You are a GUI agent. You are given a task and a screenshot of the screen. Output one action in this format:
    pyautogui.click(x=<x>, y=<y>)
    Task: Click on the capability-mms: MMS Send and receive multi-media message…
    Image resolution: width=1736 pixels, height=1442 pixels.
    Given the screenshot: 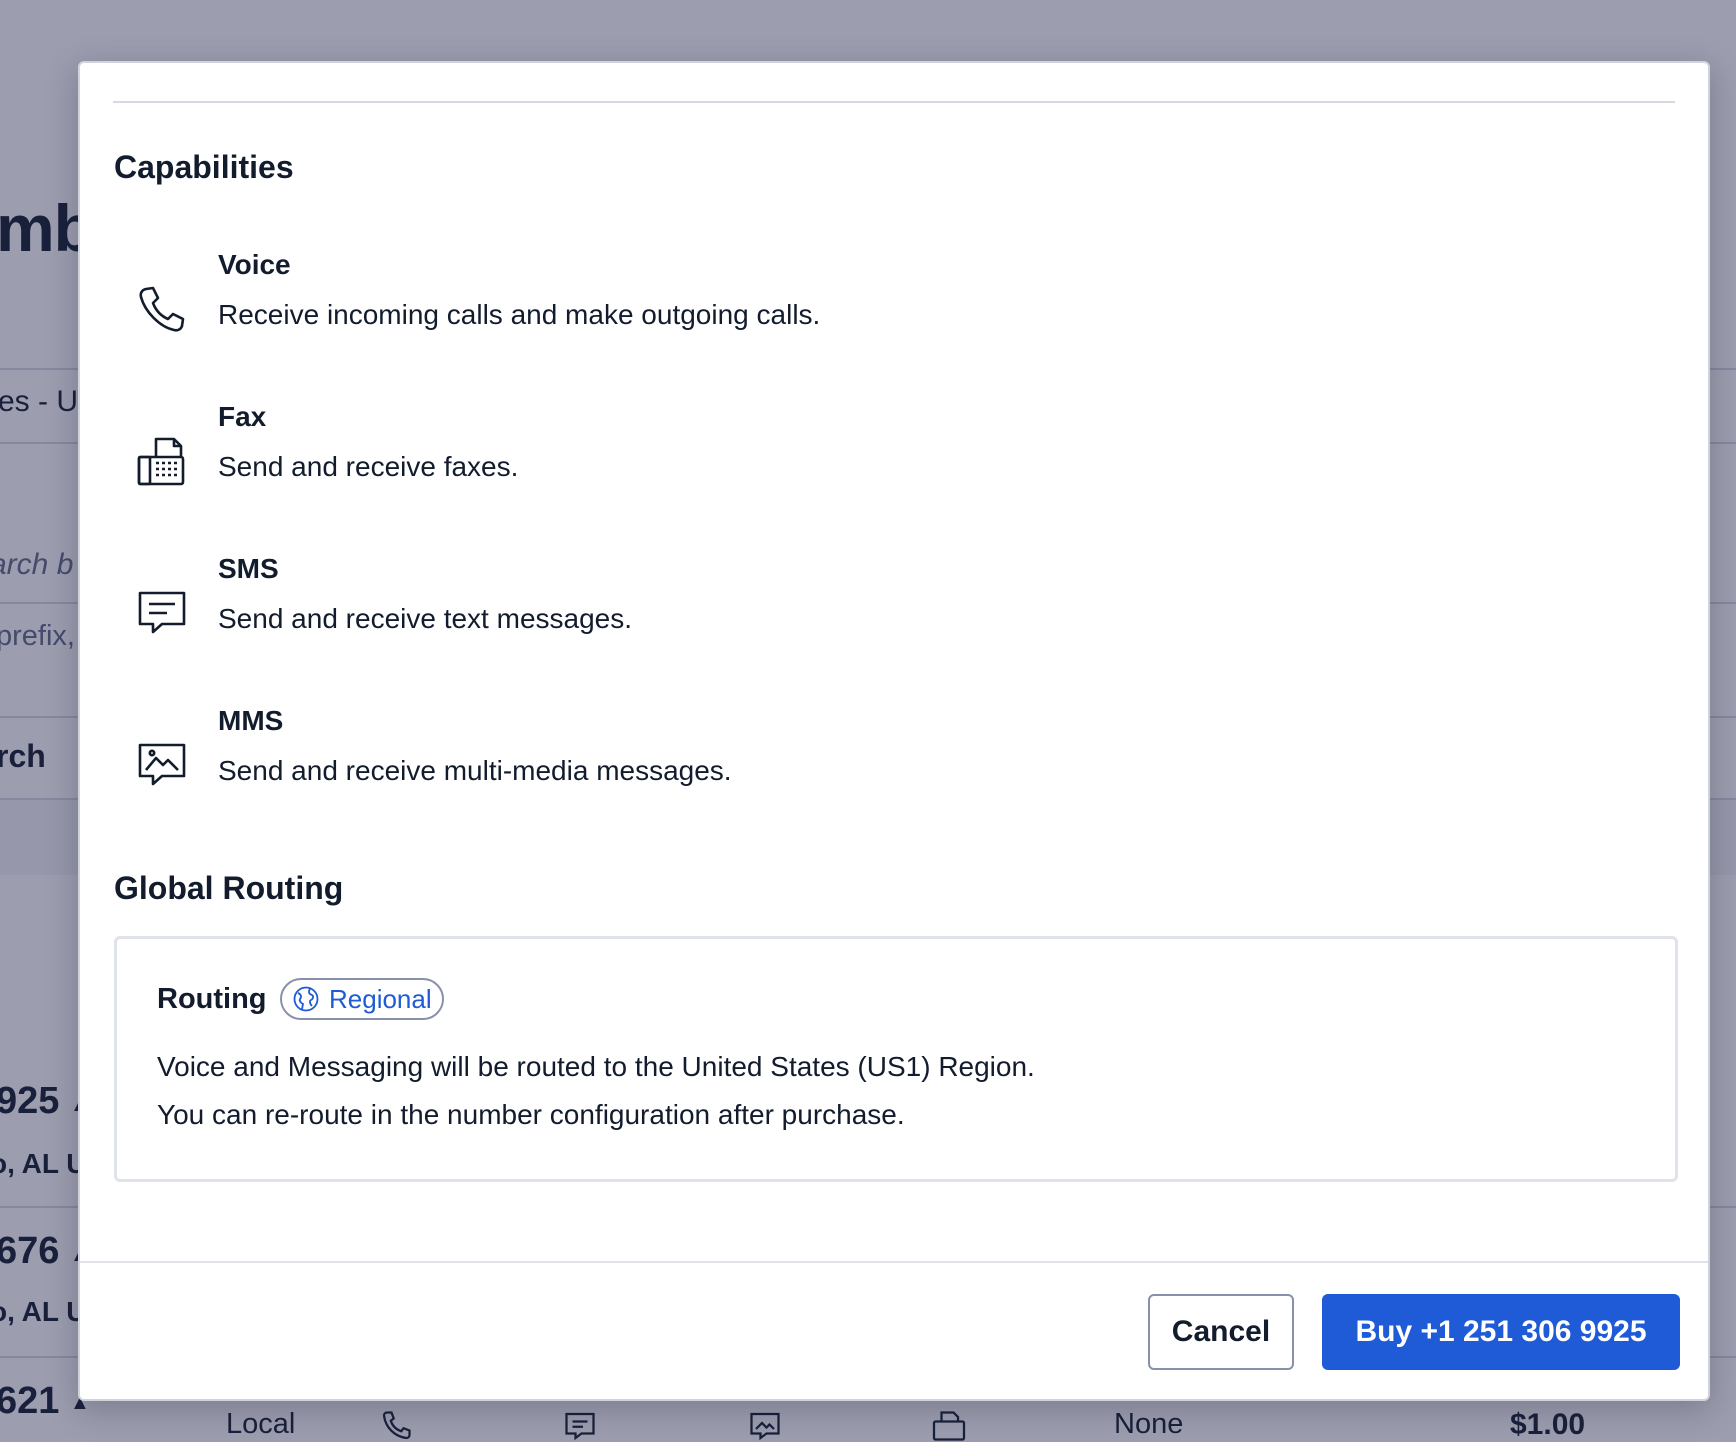 What is the action you would take?
    pyautogui.click(x=614, y=765)
    